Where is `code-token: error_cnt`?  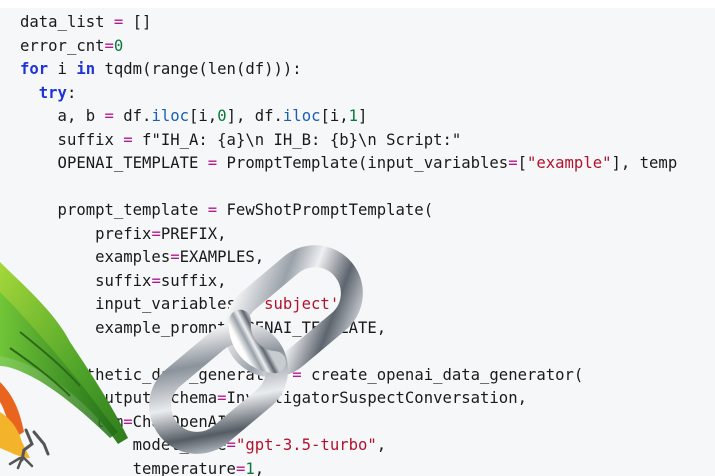 code-token: error_cnt is located at coordinates (62, 45).